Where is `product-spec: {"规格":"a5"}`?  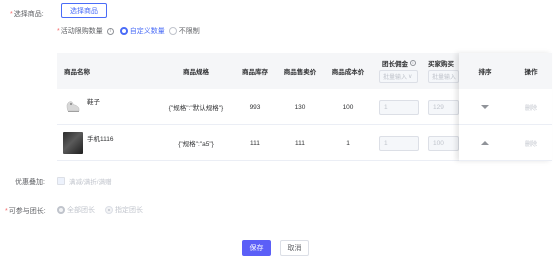 product-spec: {"规格":"a5"} is located at coordinates (196, 144).